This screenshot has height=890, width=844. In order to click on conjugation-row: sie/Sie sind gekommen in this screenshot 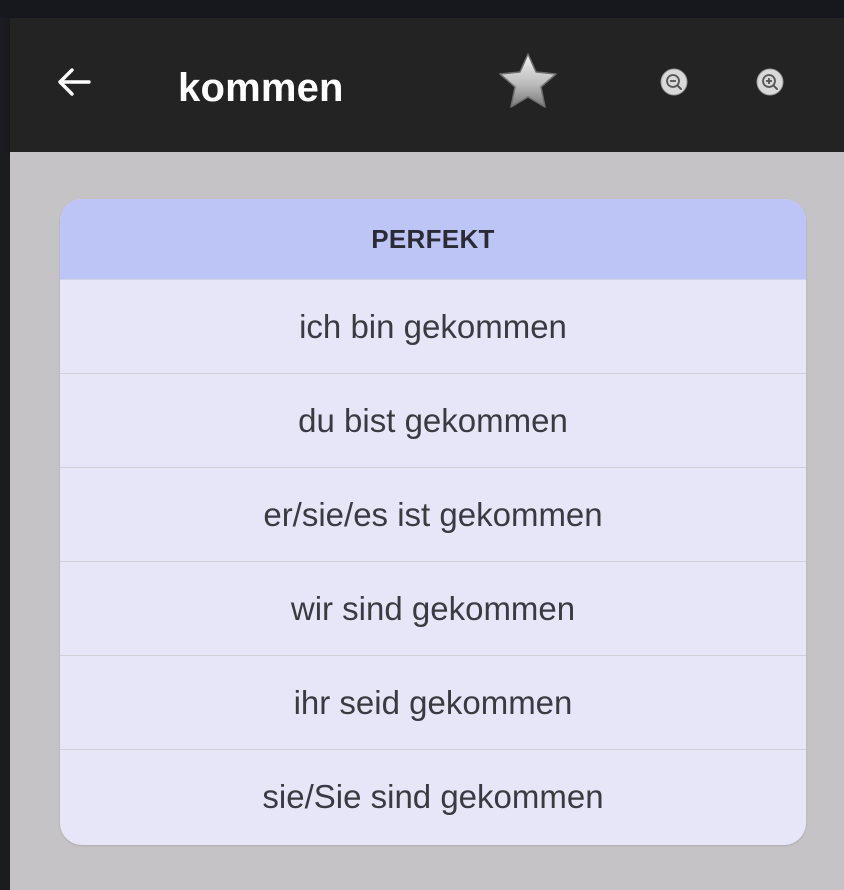, I will do `click(433, 796)`.